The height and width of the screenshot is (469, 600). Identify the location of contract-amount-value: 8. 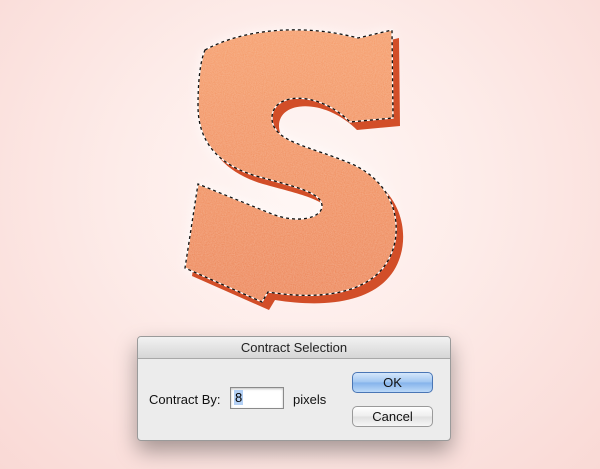
(239, 397).